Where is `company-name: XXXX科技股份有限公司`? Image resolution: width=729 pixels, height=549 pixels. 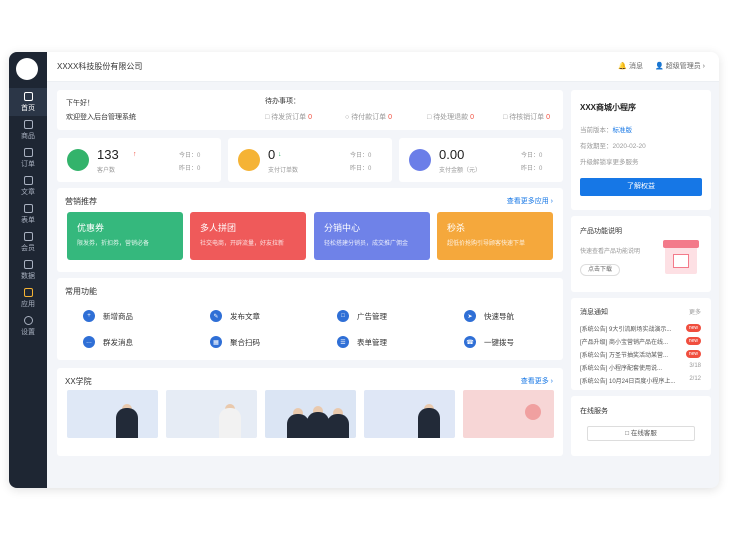
company-name: XXXX科技股份有限公司 is located at coordinates (100, 66).